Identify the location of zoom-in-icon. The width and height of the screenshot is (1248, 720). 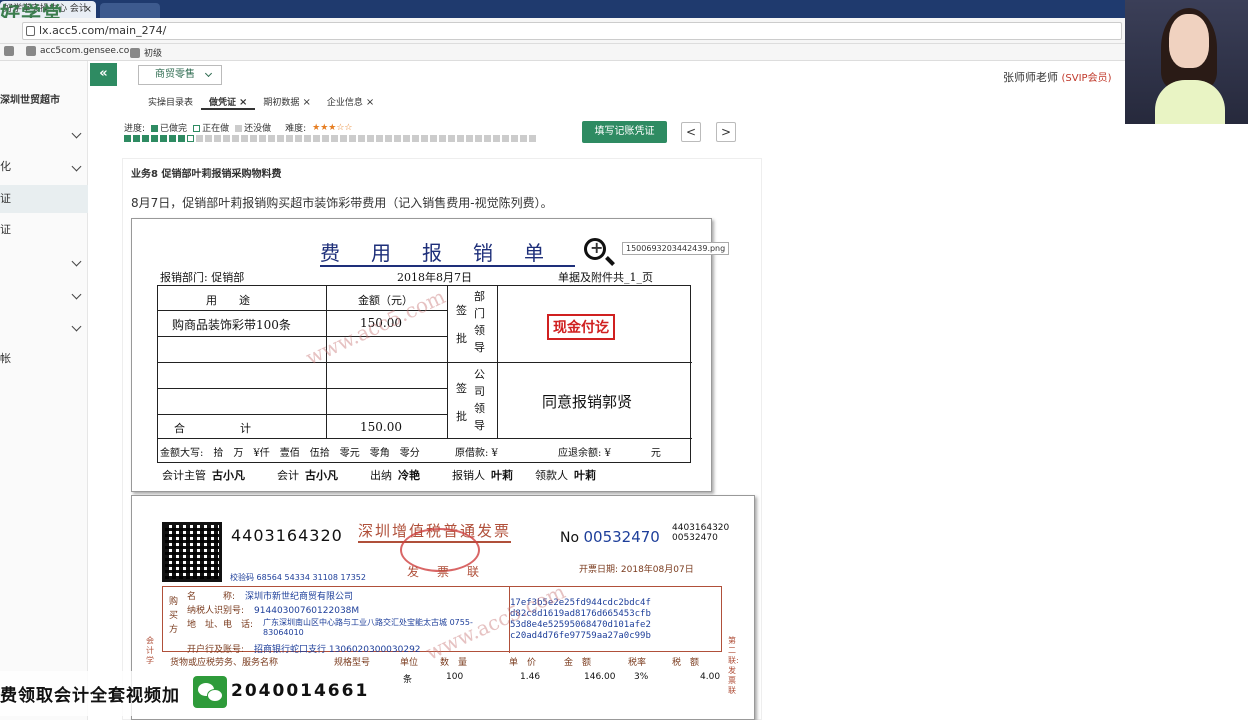
(595, 249).